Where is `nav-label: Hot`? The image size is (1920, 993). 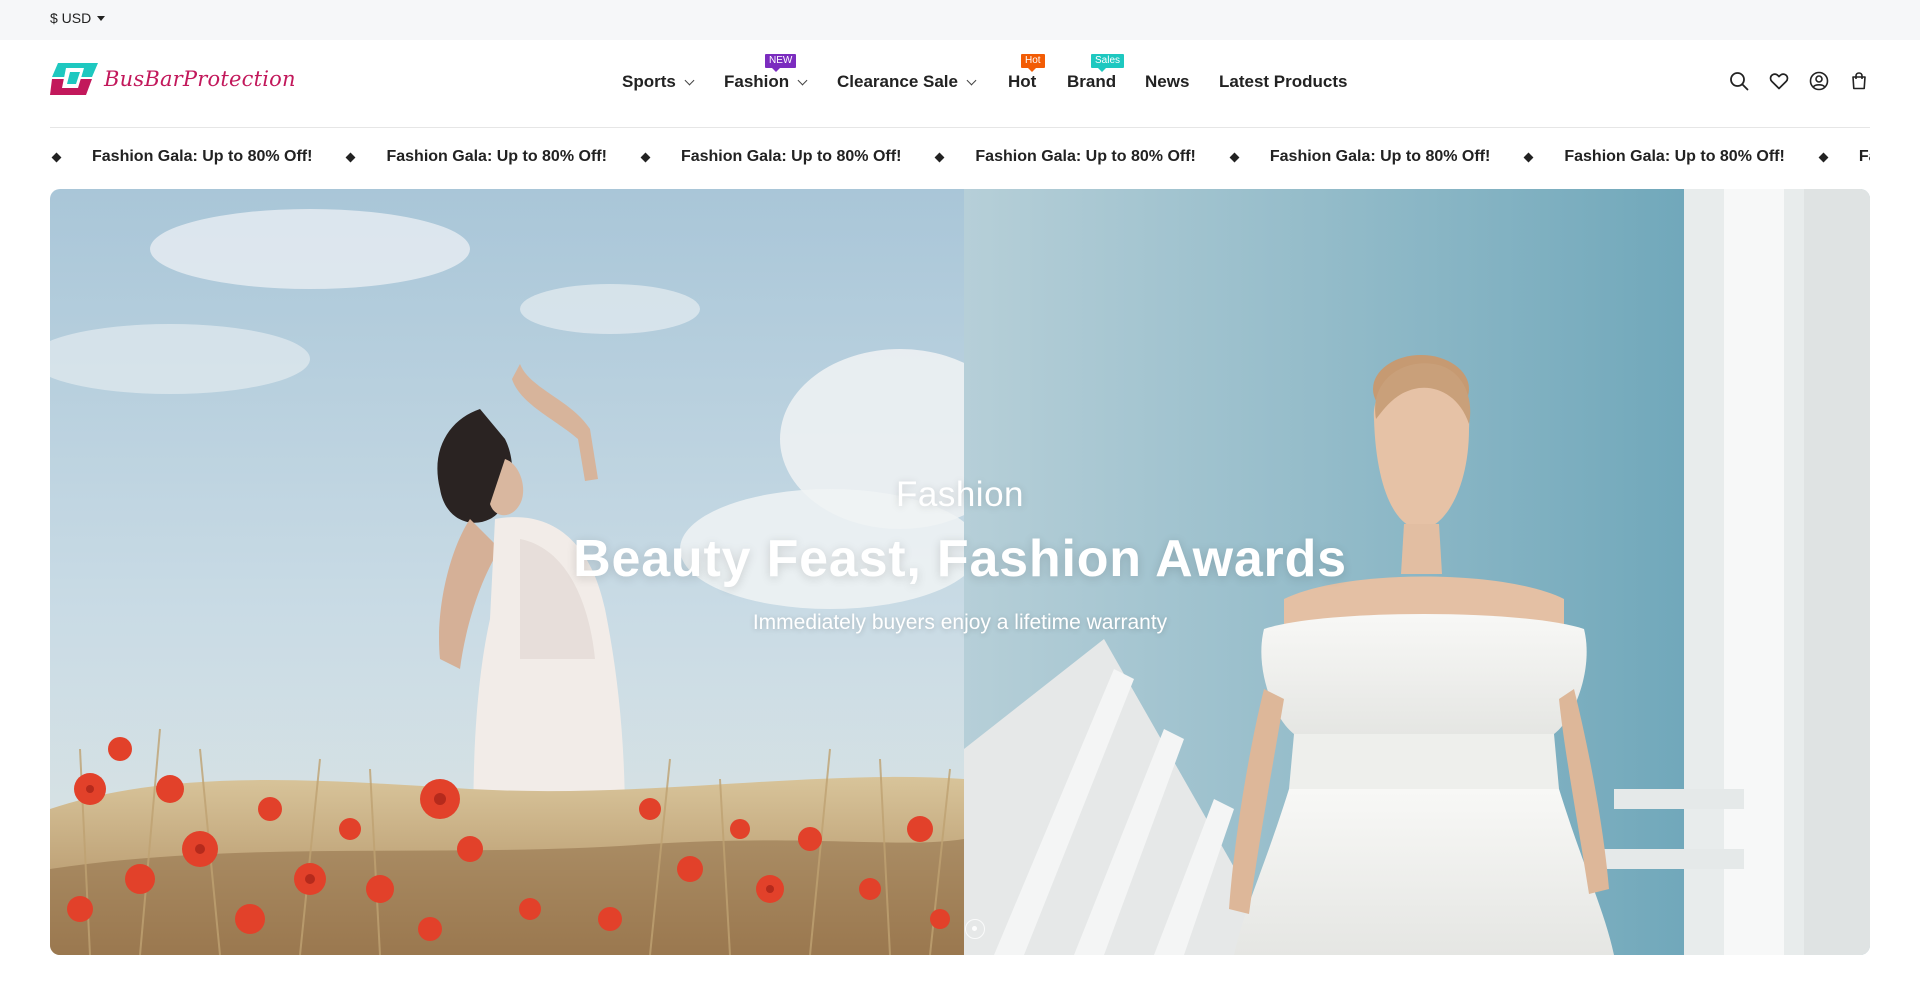
nav-label: Hot is located at coordinates (1022, 81).